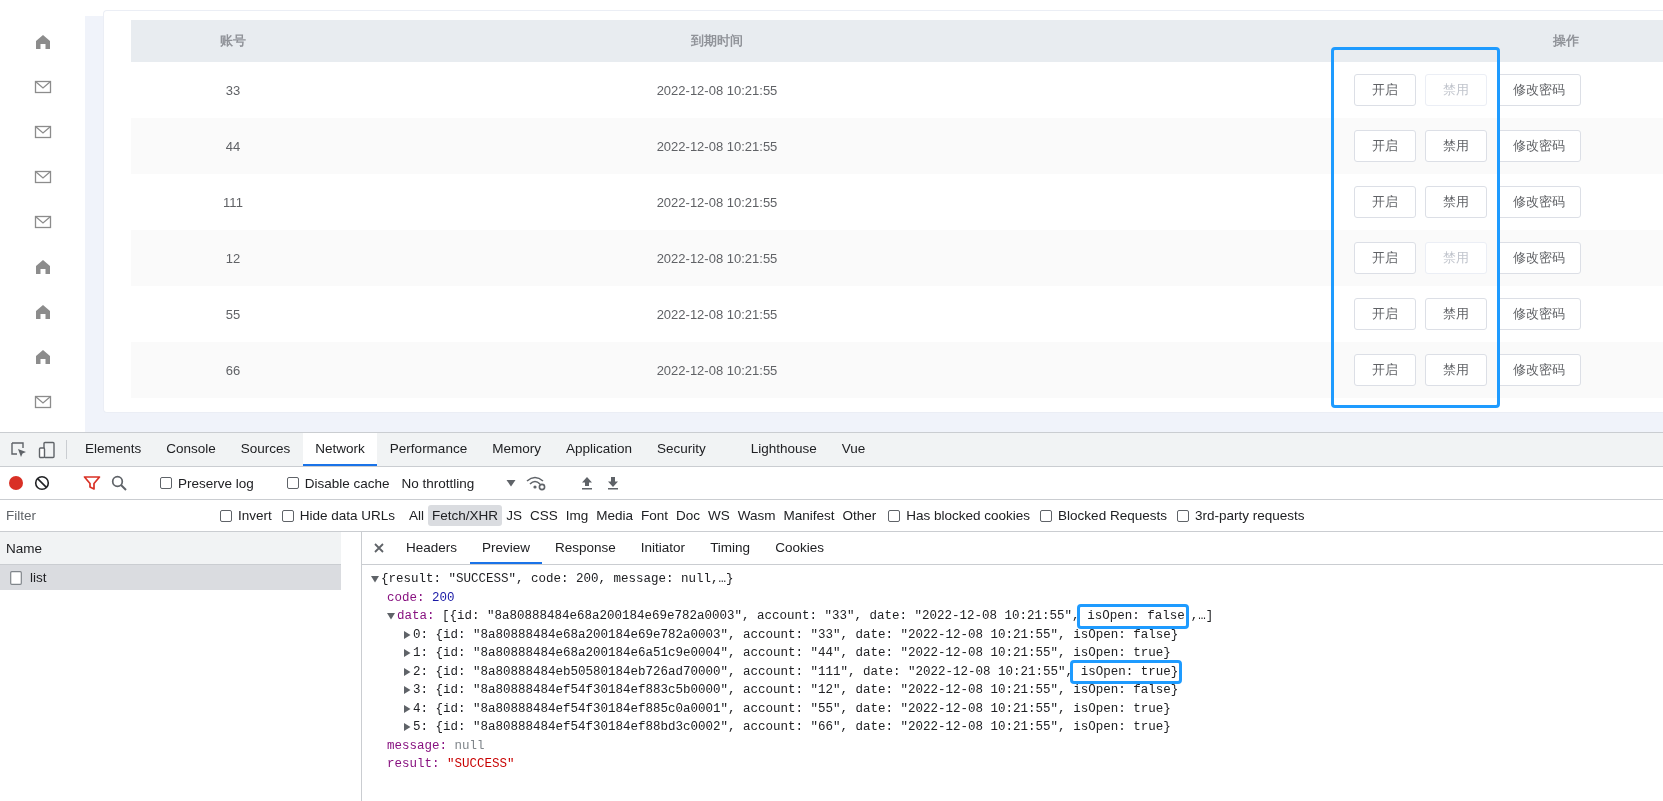 This screenshot has height=801, width=1663. Describe the element at coordinates (416, 616) in the screenshot. I see `property-key: data:` at that location.